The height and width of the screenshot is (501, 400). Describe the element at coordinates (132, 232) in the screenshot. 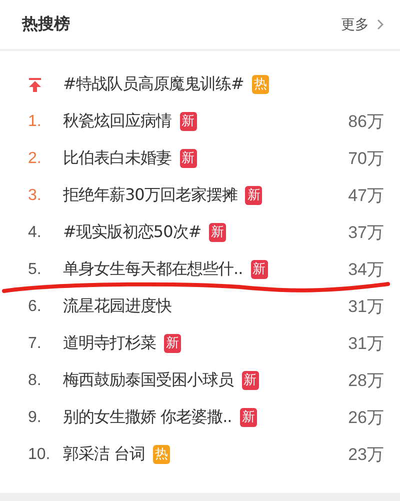

I see `topic-link: #现实版初恋50次#` at that location.